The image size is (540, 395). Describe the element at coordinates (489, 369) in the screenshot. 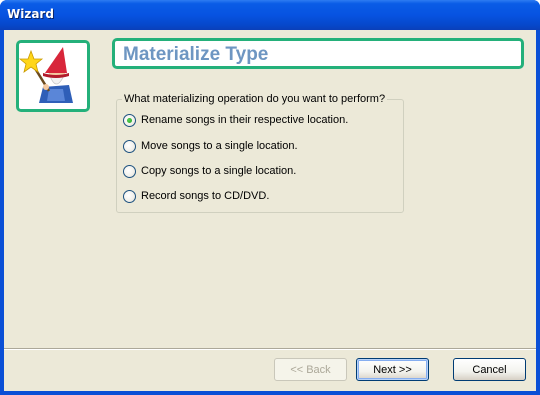

I see `cancel-button: Cancel` at that location.